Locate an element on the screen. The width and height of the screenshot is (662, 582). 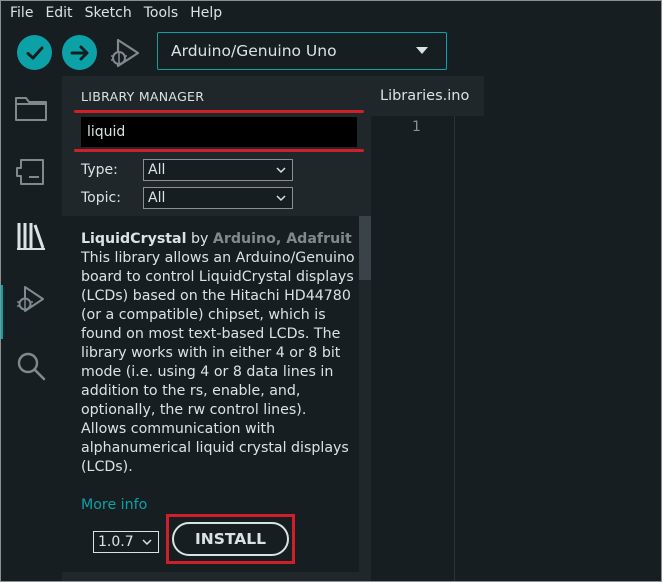
menu-tools: Tools is located at coordinates (161, 13).